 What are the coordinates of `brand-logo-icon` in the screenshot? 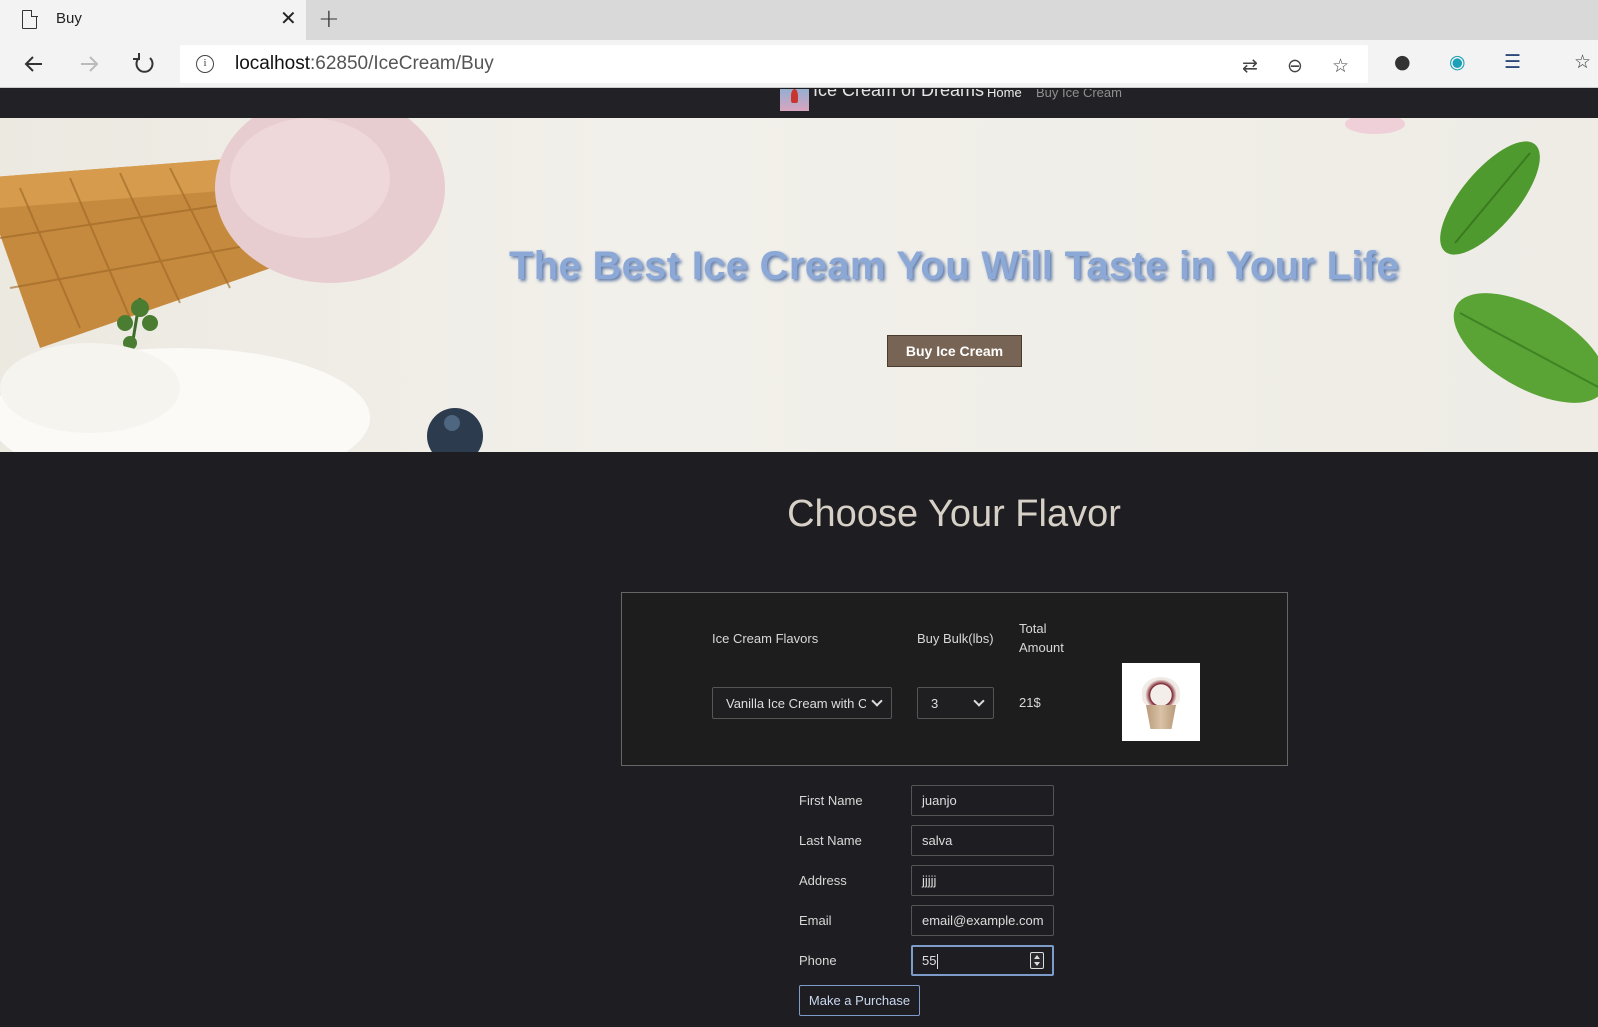 It's located at (794, 100).